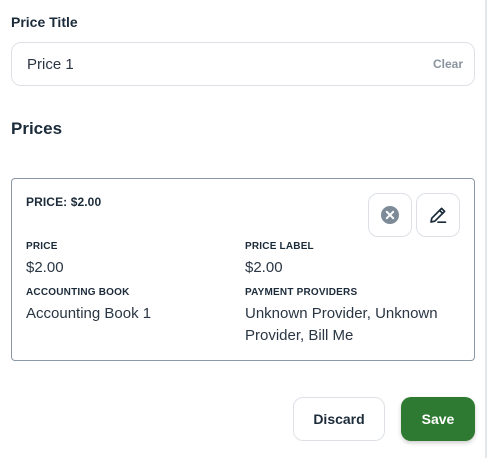 The height and width of the screenshot is (458, 487). Describe the element at coordinates (89, 313) in the screenshot. I see `accounting-book-value: Accounting Book 1` at that location.